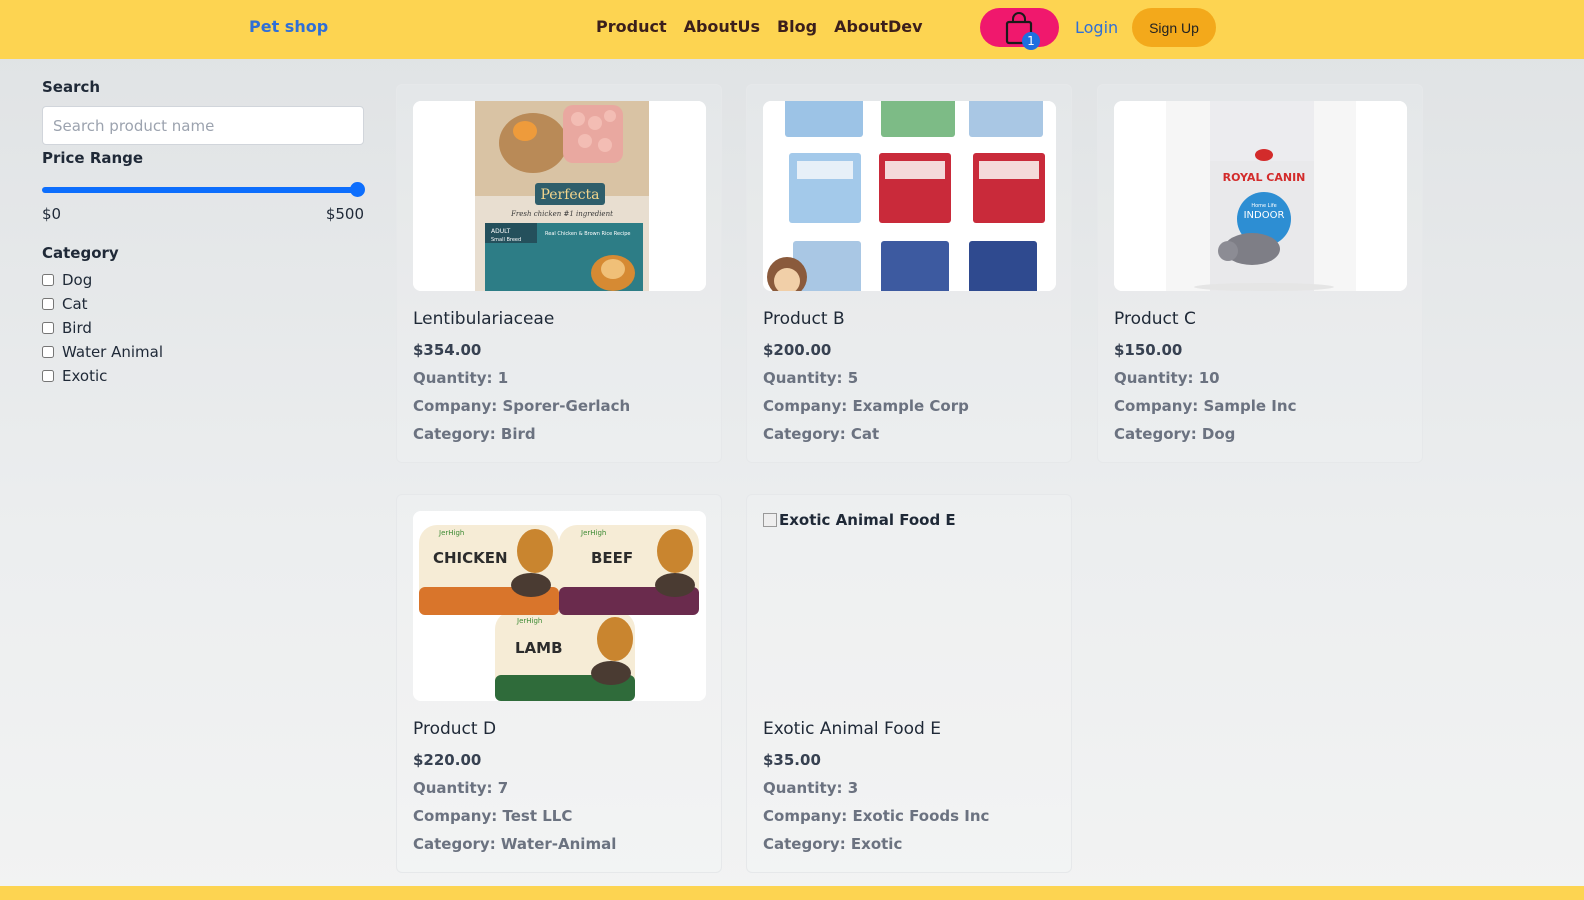  Describe the element at coordinates (461, 788) in the screenshot. I see `product-quantity: Quantity: 7` at that location.